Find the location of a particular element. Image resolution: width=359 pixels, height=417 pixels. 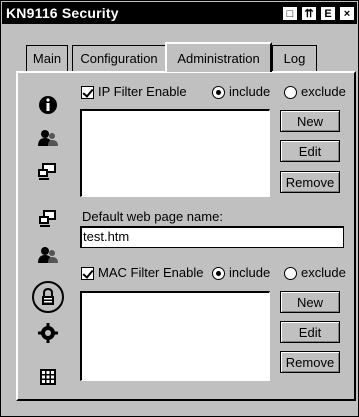

mac-filter-label: MAC Filter Enable is located at coordinates (151, 272).